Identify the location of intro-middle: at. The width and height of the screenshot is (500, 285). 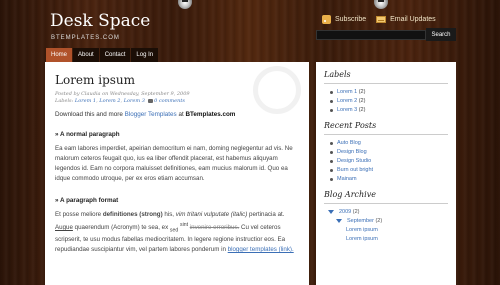
(181, 114).